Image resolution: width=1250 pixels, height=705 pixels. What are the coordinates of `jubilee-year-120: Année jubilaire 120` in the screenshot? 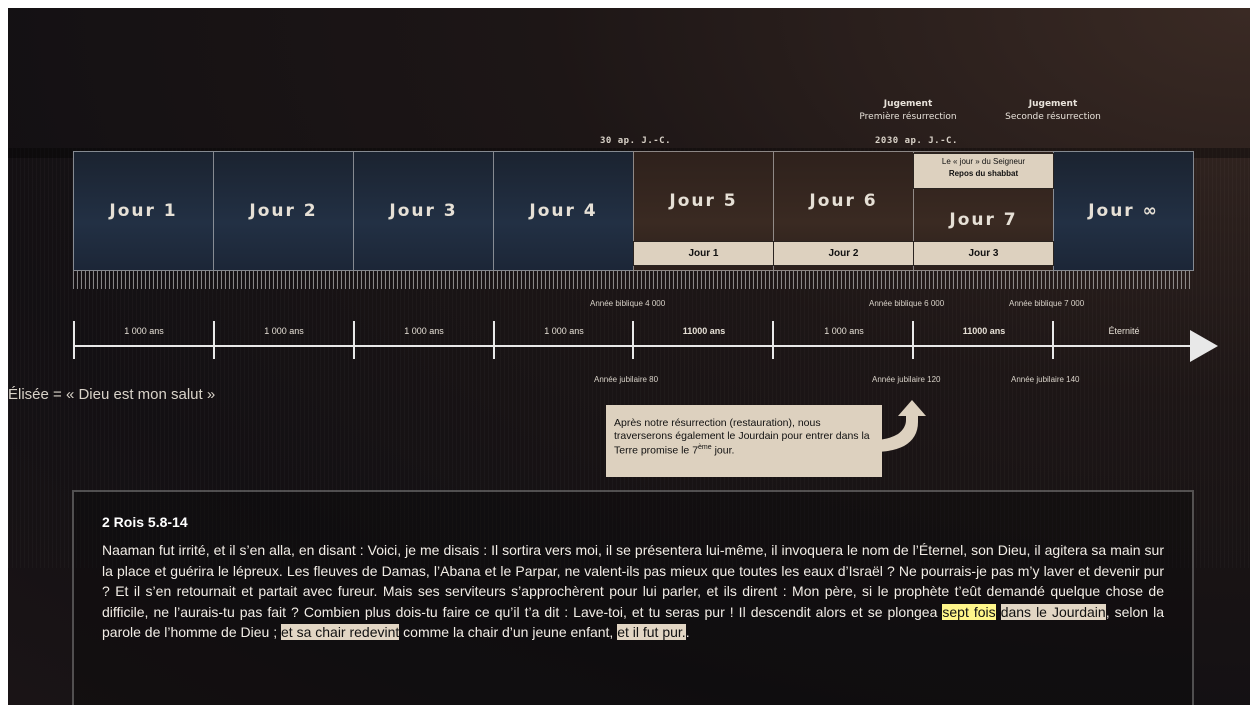 It's located at (906, 379).